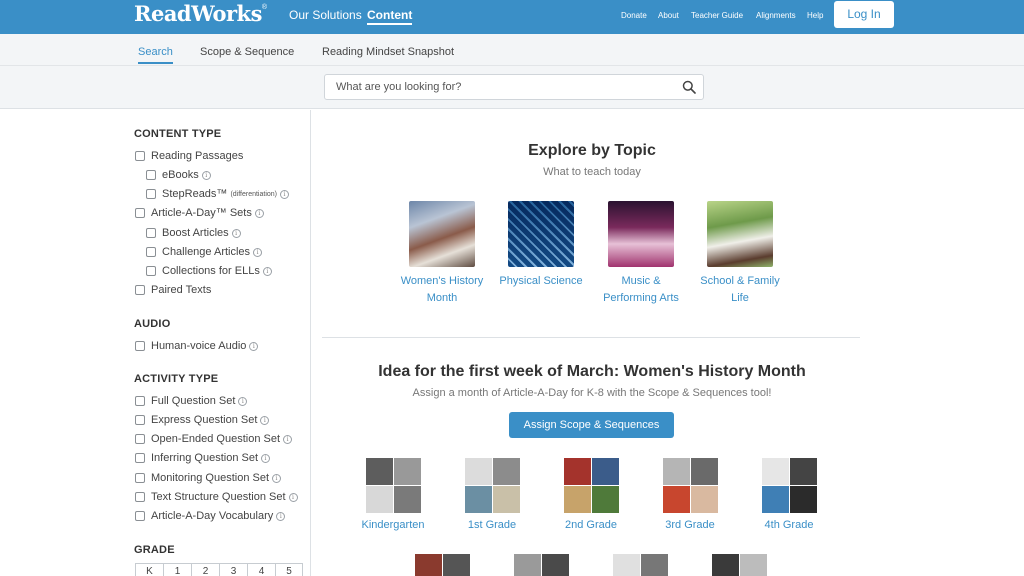 This screenshot has height=576, width=1024. Describe the element at coordinates (204, 252) in the screenshot. I see `filter-challenge-articles: Challenge Articles i` at that location.